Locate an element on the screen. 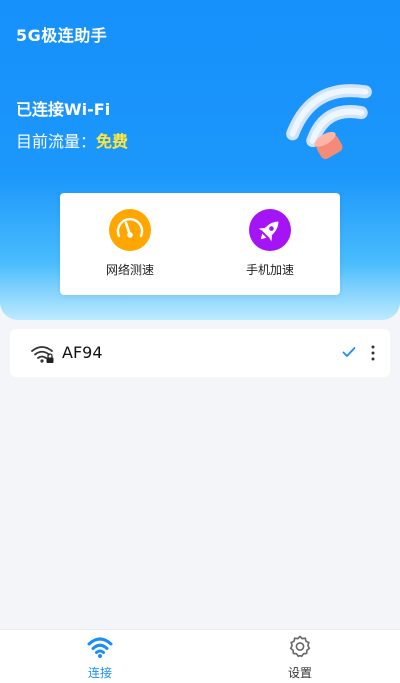 This screenshot has height=683, width=400. bottom-nav: 连接 设置 is located at coordinates (200, 656).